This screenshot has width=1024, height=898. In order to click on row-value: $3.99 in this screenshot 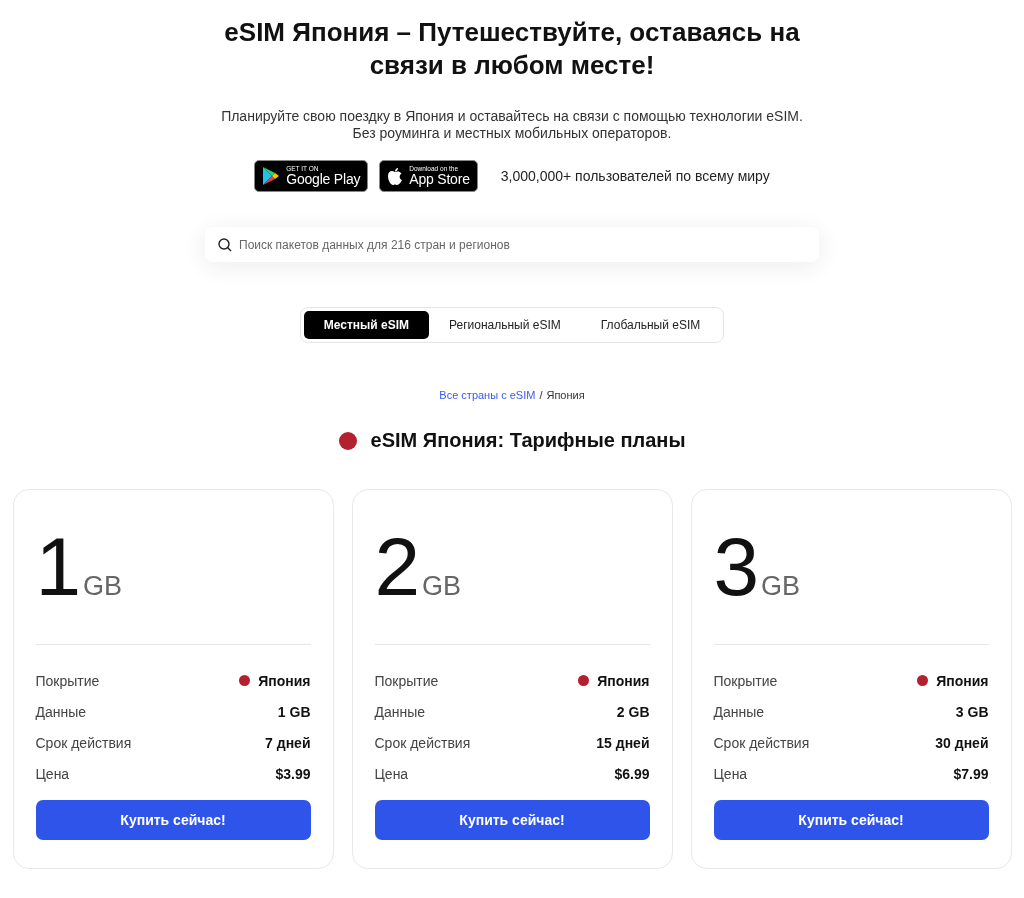, I will do `click(293, 773)`.